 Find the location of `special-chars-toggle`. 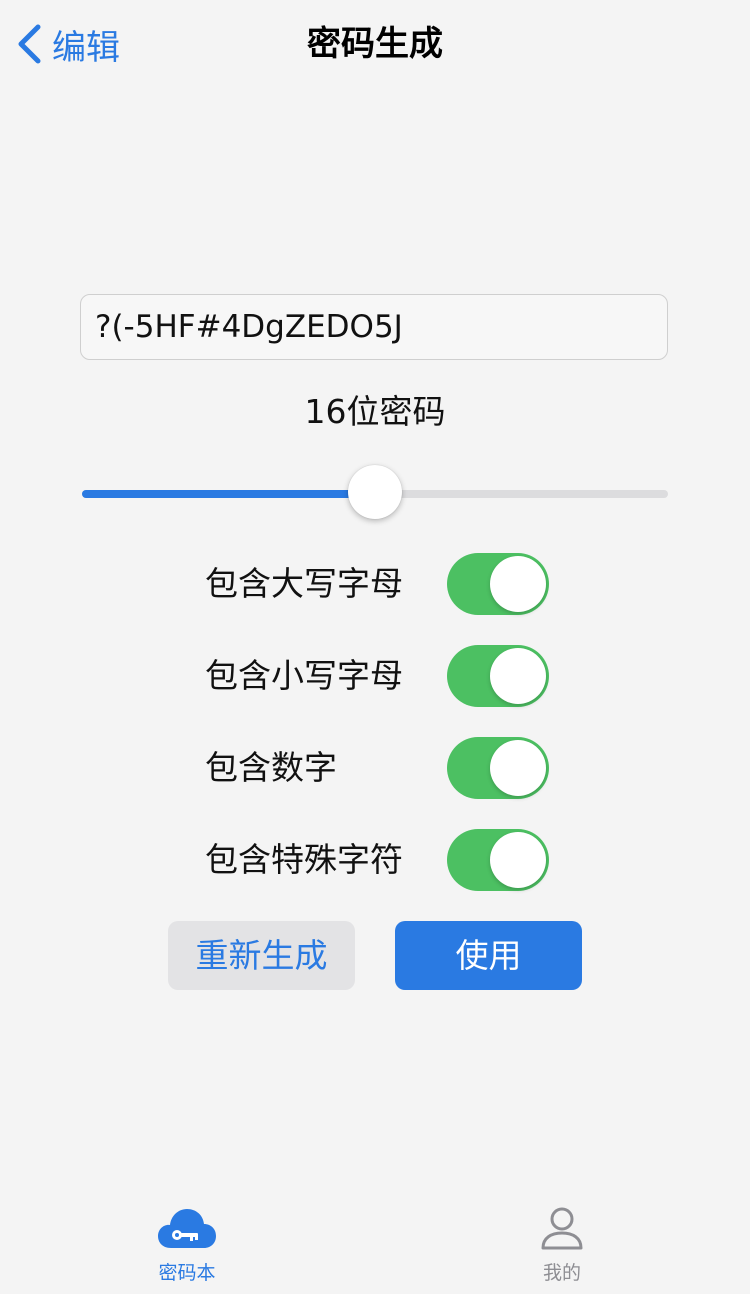

special-chars-toggle is located at coordinates (498, 860).